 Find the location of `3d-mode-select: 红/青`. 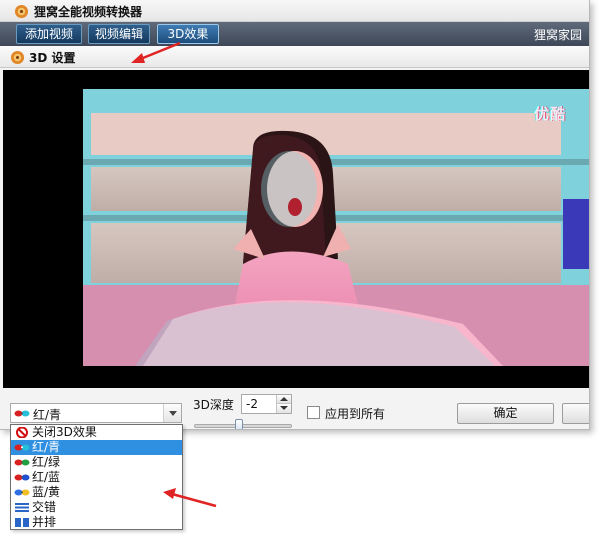

3d-mode-select: 红/青 is located at coordinates (96, 413).